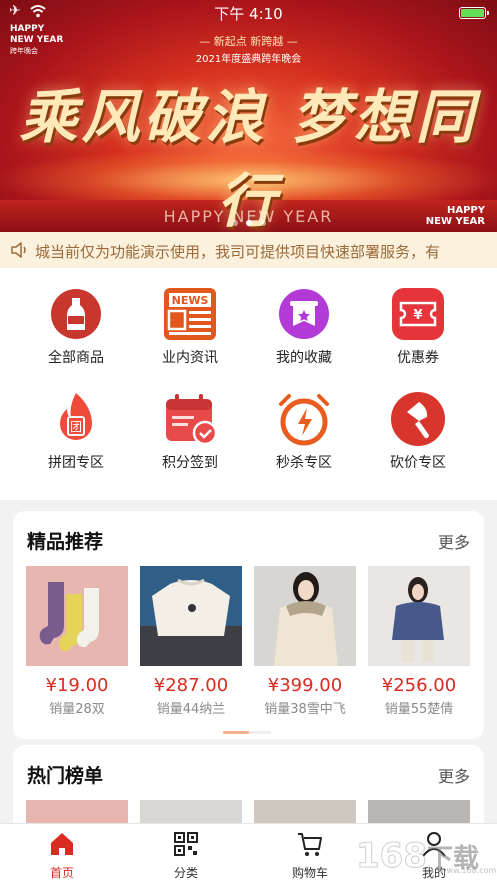 This screenshot has width=497, height=883. Describe the element at coordinates (474, 13) in the screenshot. I see `battery-icon` at that location.